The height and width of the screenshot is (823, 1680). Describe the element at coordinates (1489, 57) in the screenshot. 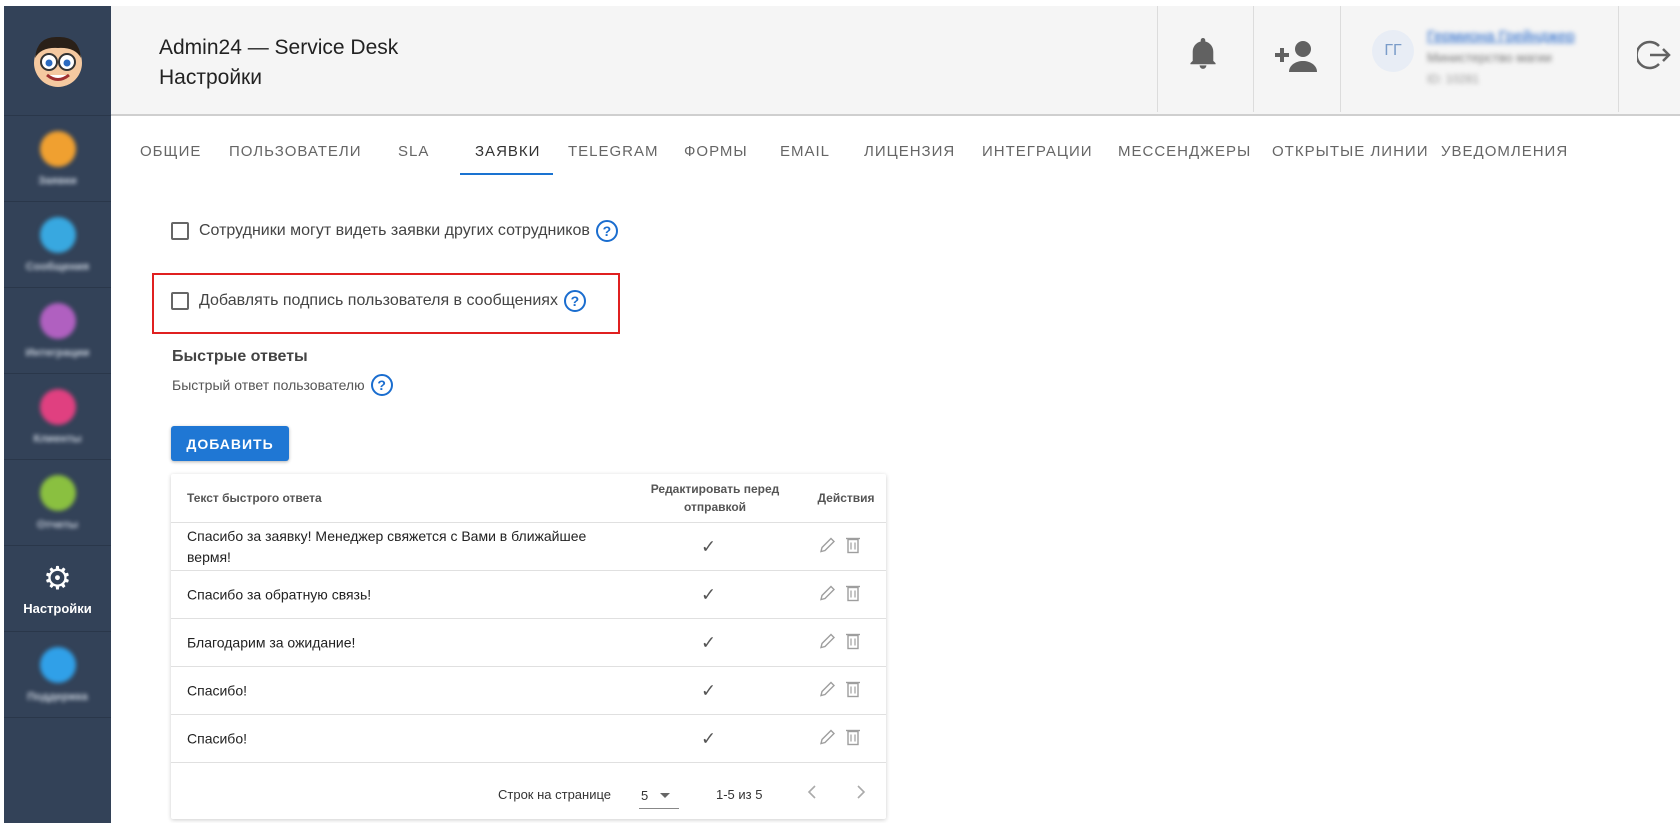

I see `user-org: Министерство магии` at that location.